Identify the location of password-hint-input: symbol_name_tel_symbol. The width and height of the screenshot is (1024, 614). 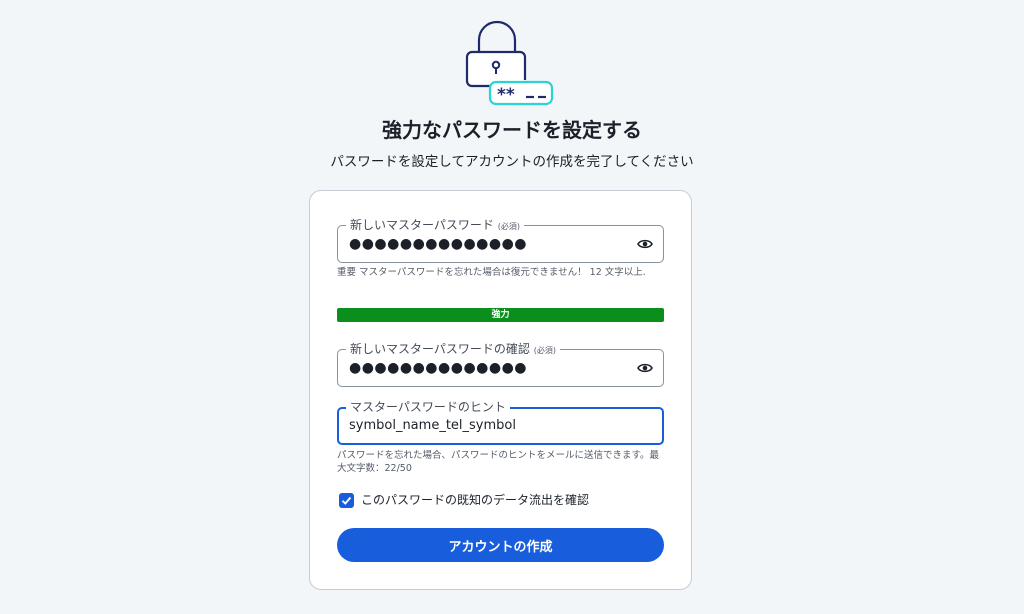
(432, 426).